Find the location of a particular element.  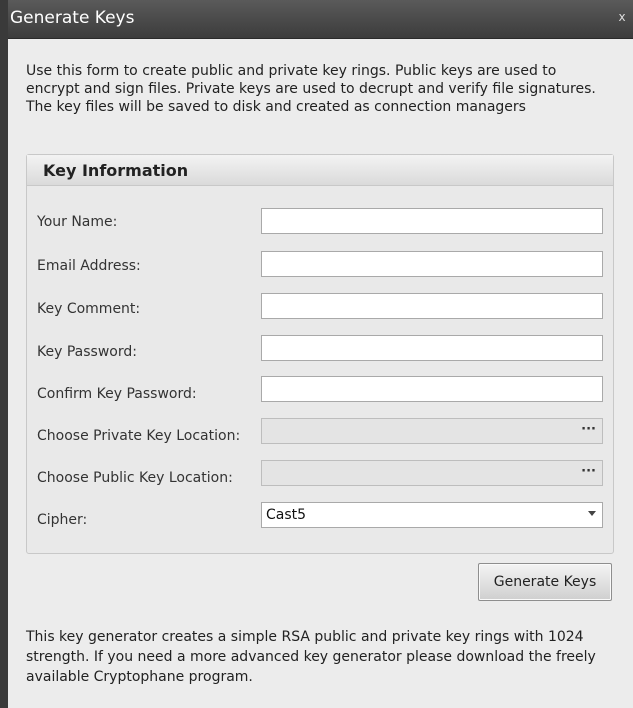

email-address-field is located at coordinates (432, 264).